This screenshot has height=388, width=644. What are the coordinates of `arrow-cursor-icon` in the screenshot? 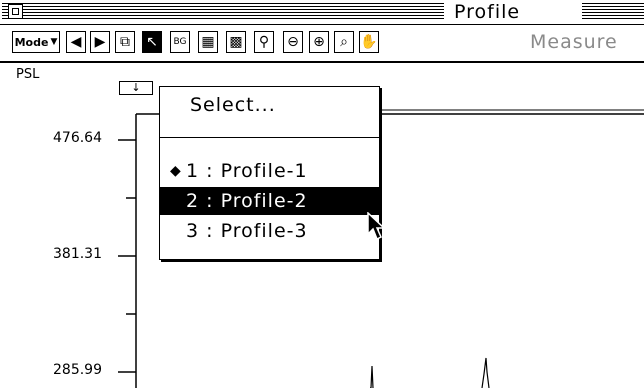 It's located at (376, 226).